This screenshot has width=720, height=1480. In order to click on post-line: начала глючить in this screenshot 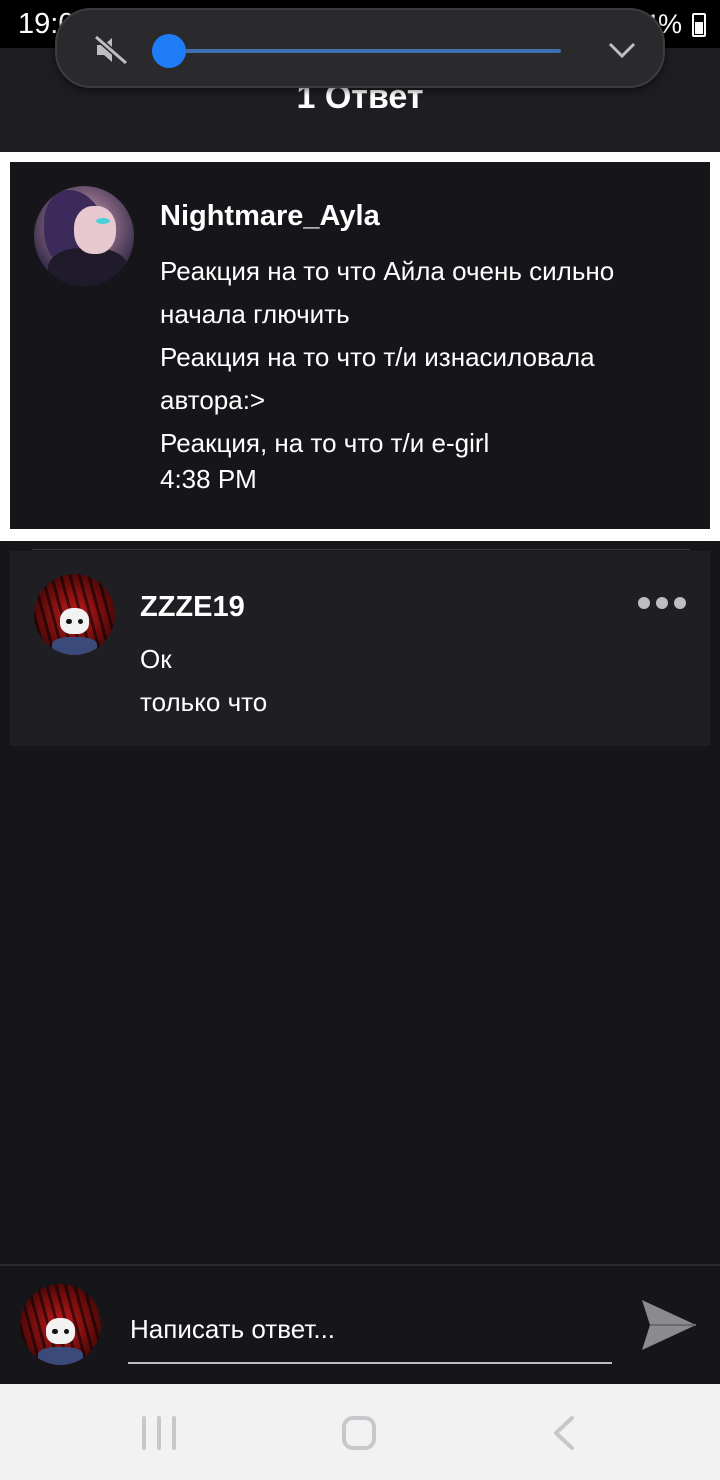, I will do `click(255, 314)`.